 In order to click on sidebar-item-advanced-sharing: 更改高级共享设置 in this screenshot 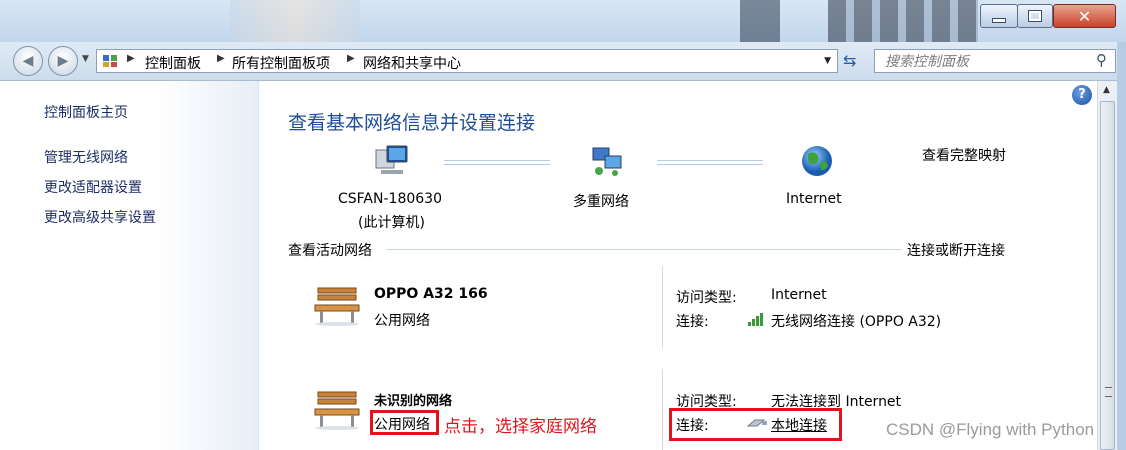, I will do `click(100, 217)`.